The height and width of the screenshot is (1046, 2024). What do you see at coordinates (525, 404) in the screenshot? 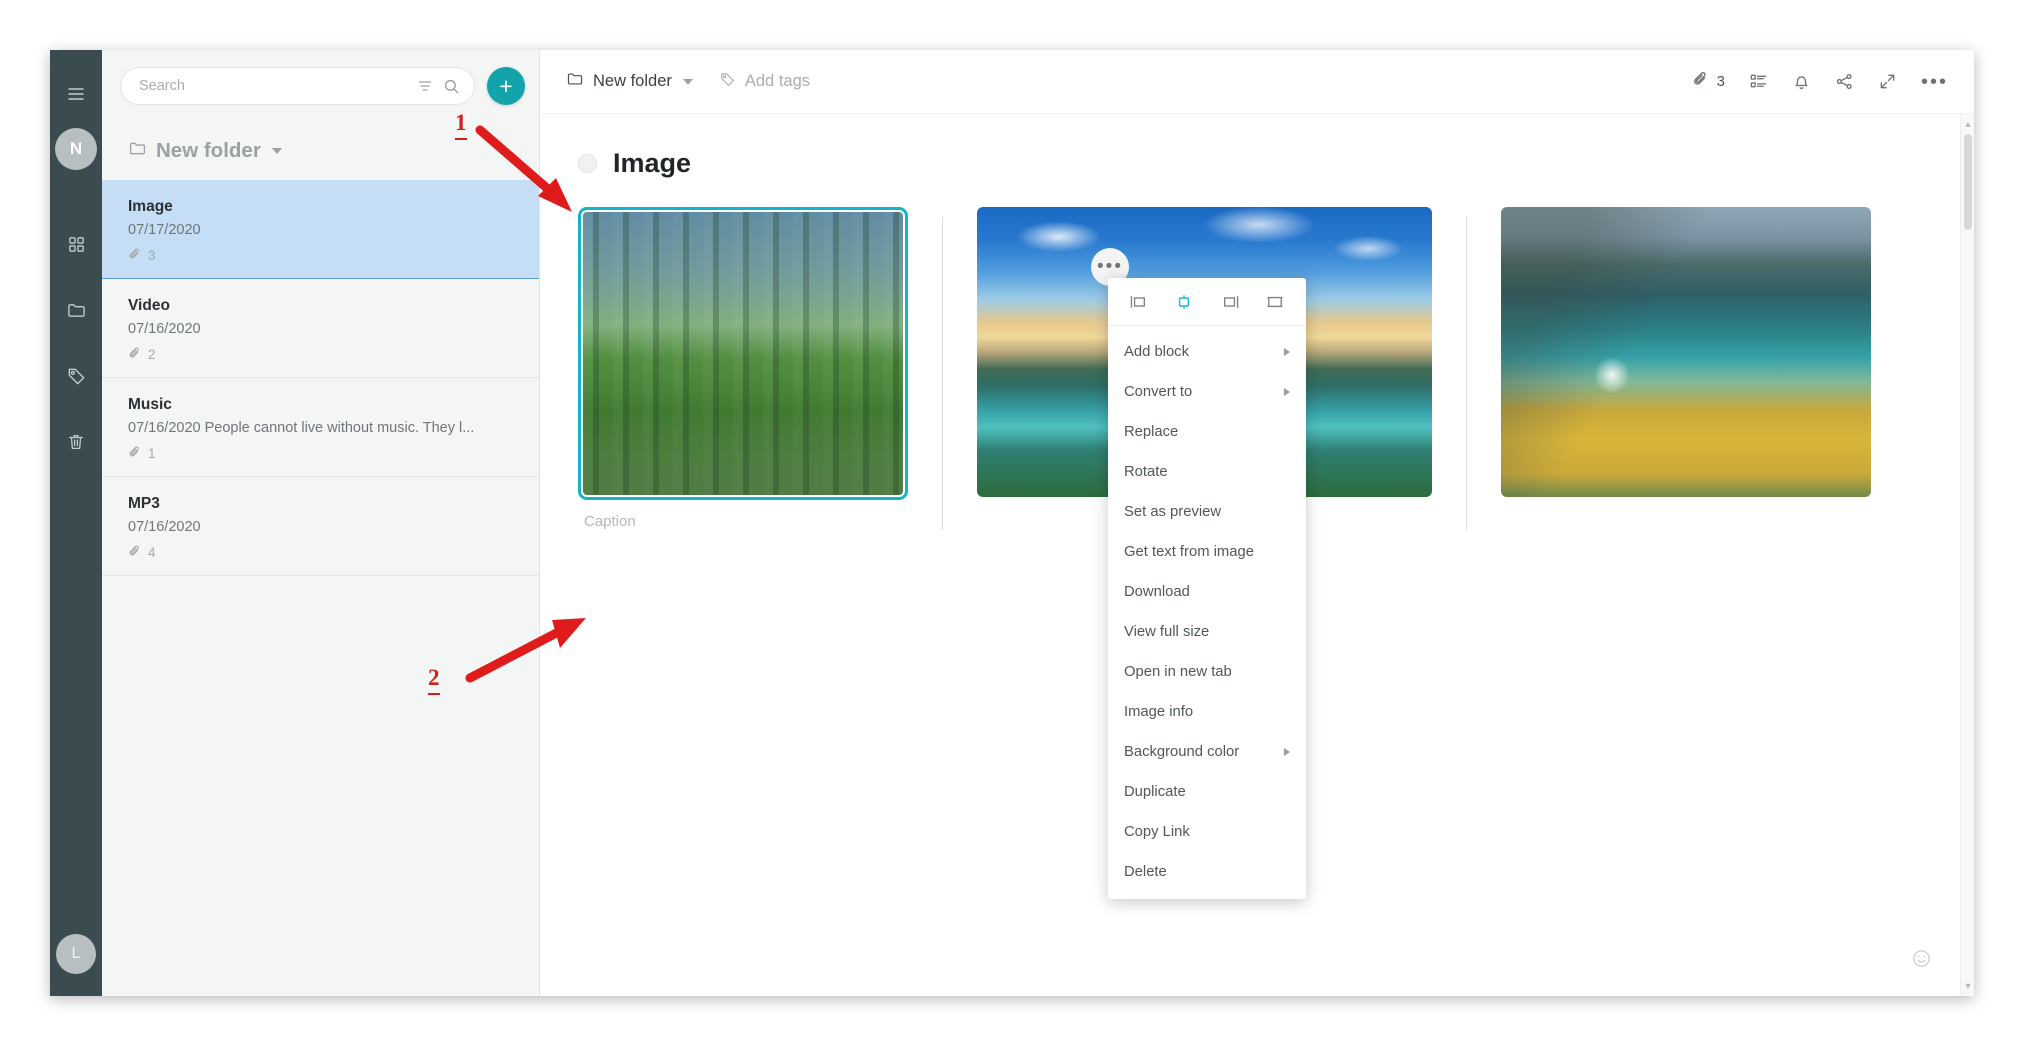
I see `annotation-arrows` at bounding box center [525, 404].